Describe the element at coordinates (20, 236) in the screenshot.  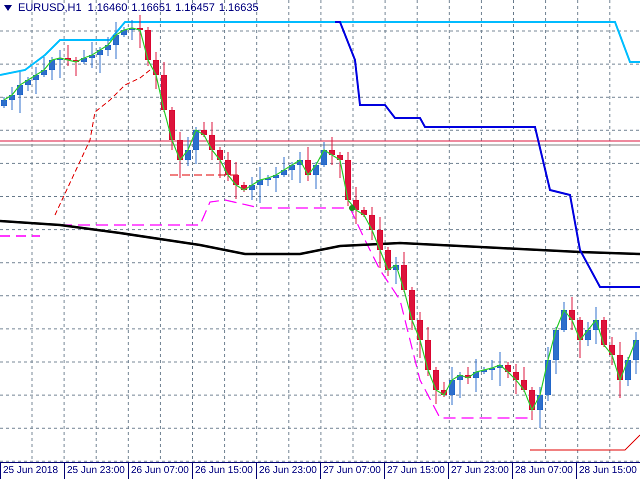
I see `dashed-level-line` at that location.